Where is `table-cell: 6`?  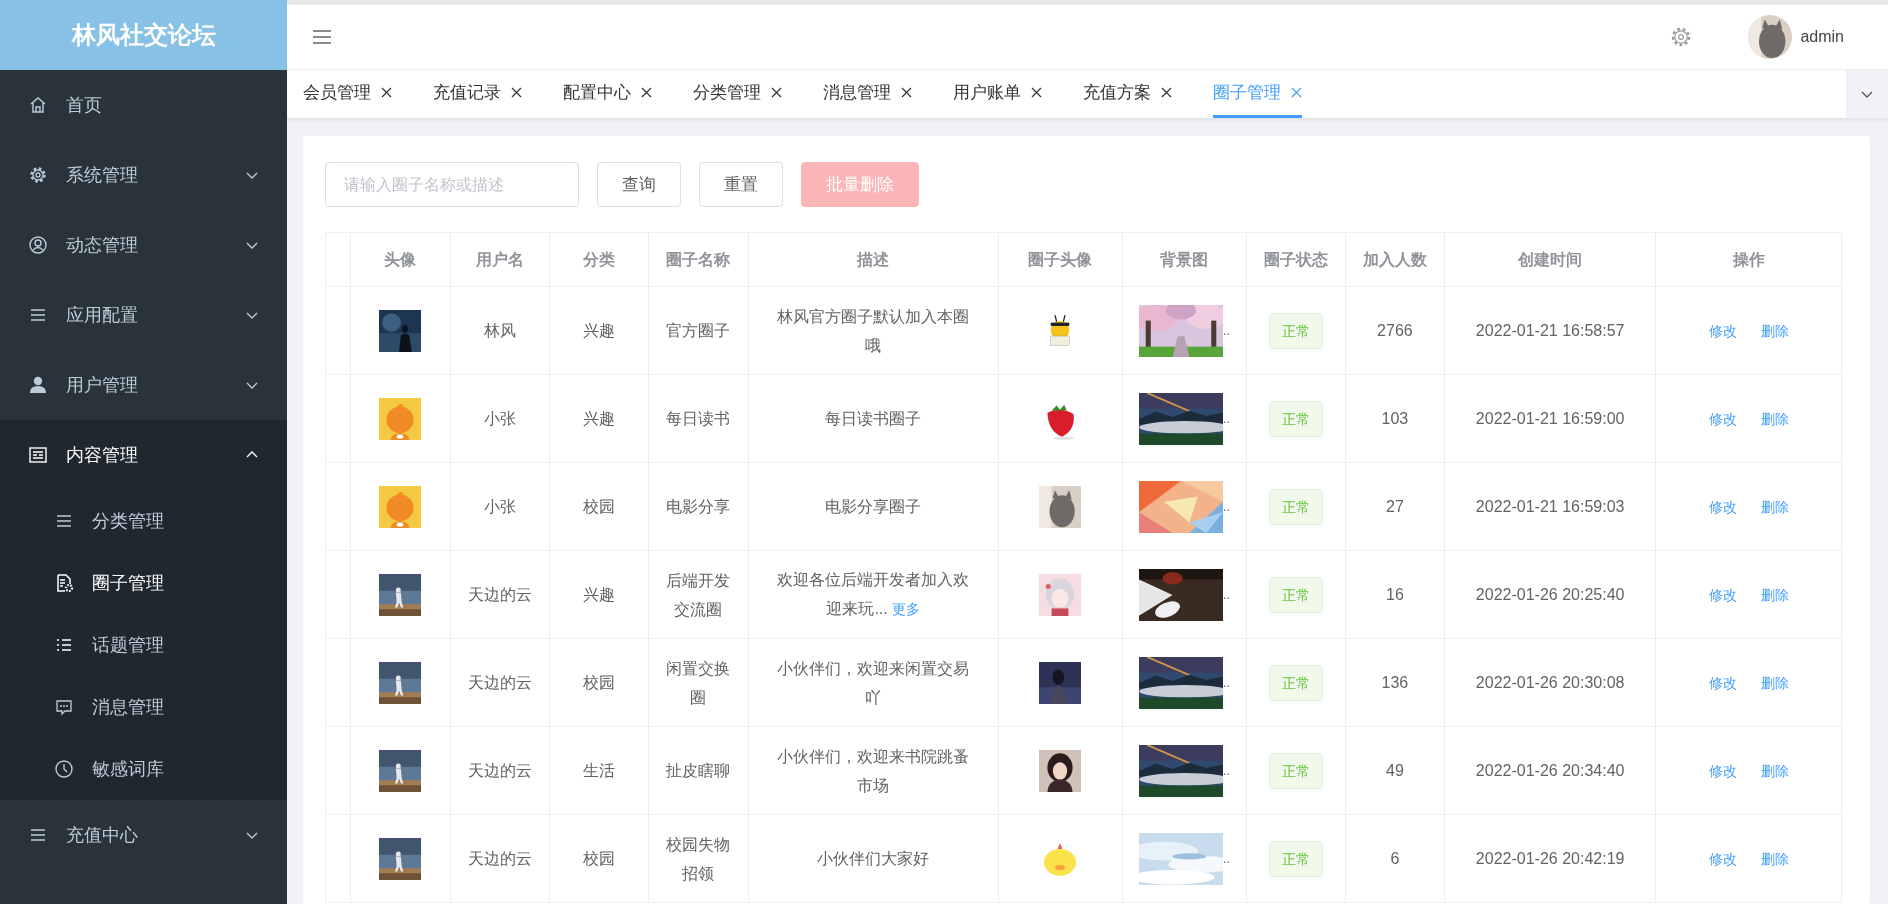
table-cell: 6 is located at coordinates (1395, 858).